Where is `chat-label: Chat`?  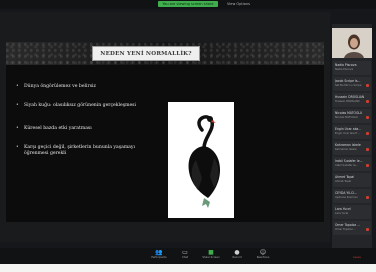 chat-label: Chat is located at coordinates (185, 257).